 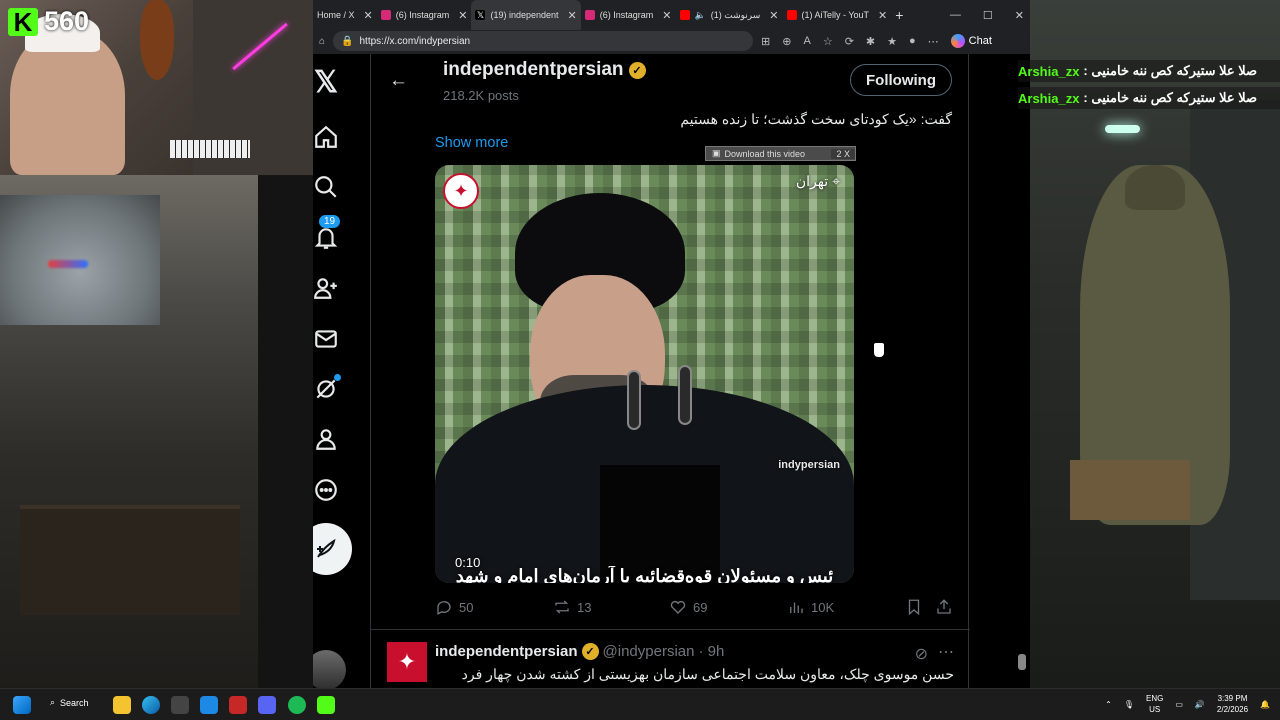 What do you see at coordinates (322, 41) in the screenshot?
I see `home-icon: ⌂` at bounding box center [322, 41].